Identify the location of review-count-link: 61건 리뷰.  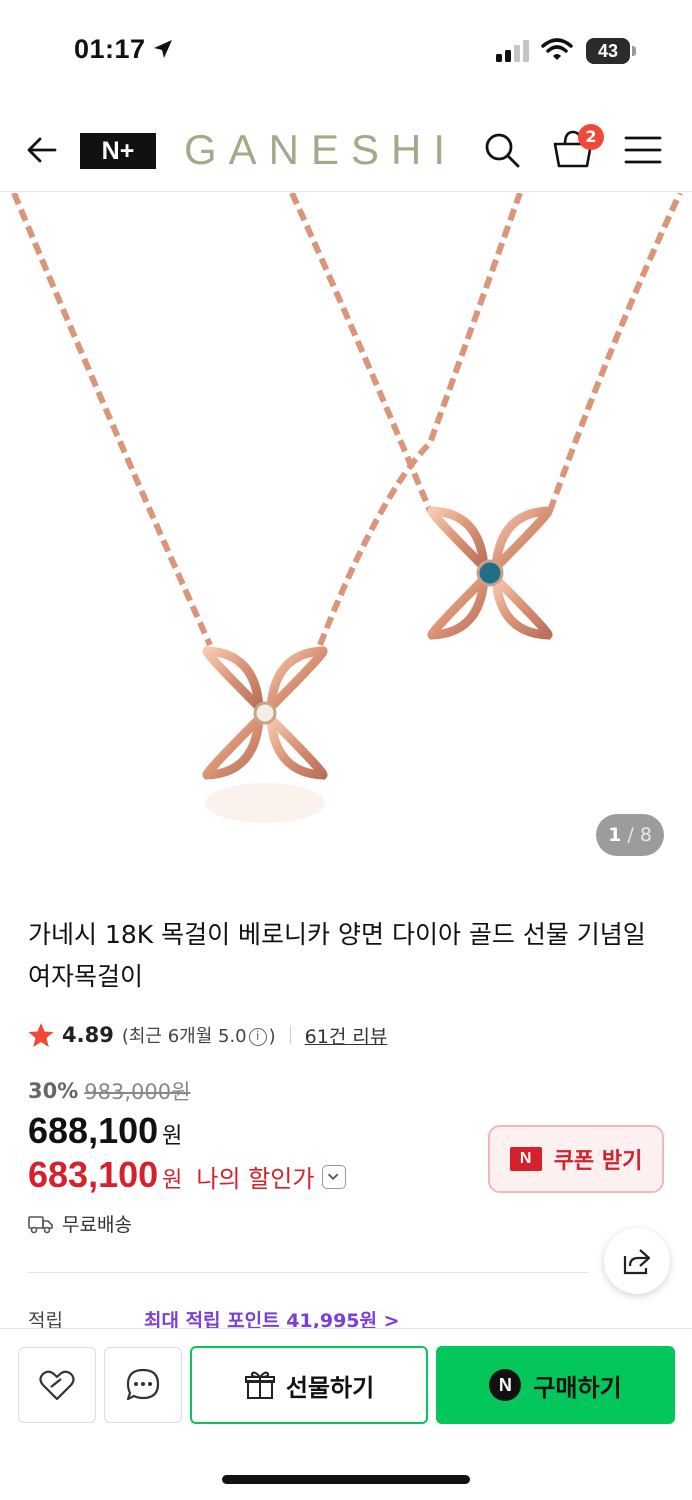
(346, 1035).